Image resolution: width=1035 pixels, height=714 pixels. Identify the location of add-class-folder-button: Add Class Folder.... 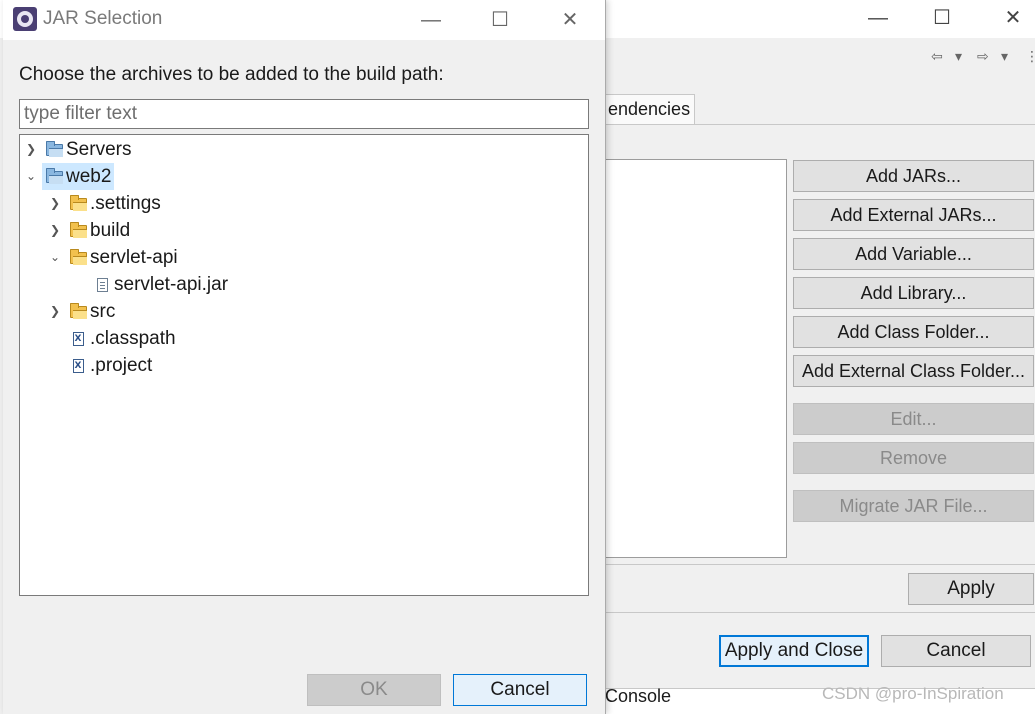
(913, 332).